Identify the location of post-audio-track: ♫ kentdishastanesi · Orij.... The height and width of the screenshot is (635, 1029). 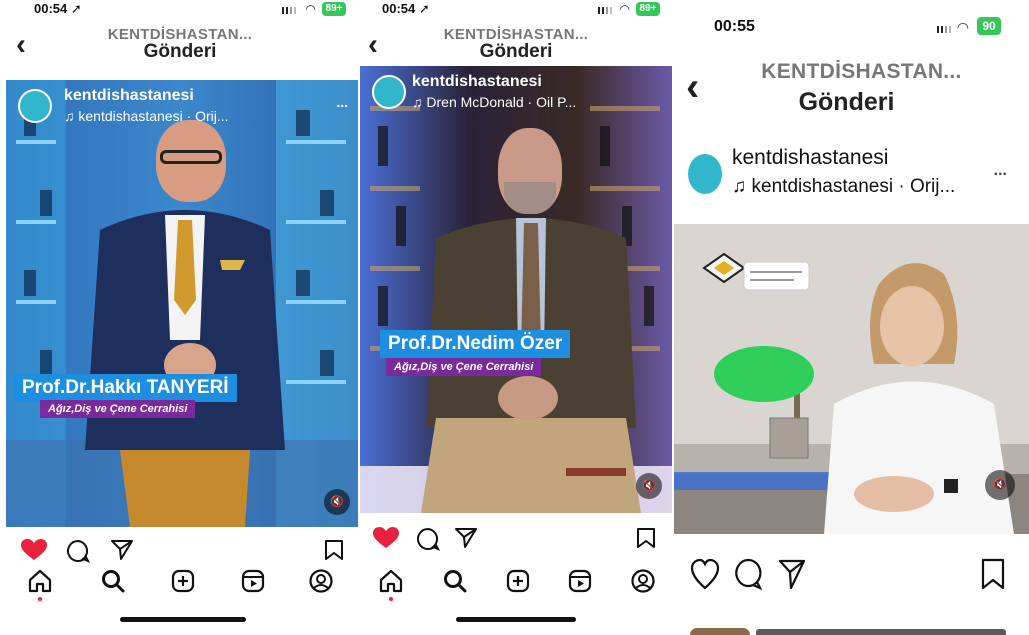
(843, 187).